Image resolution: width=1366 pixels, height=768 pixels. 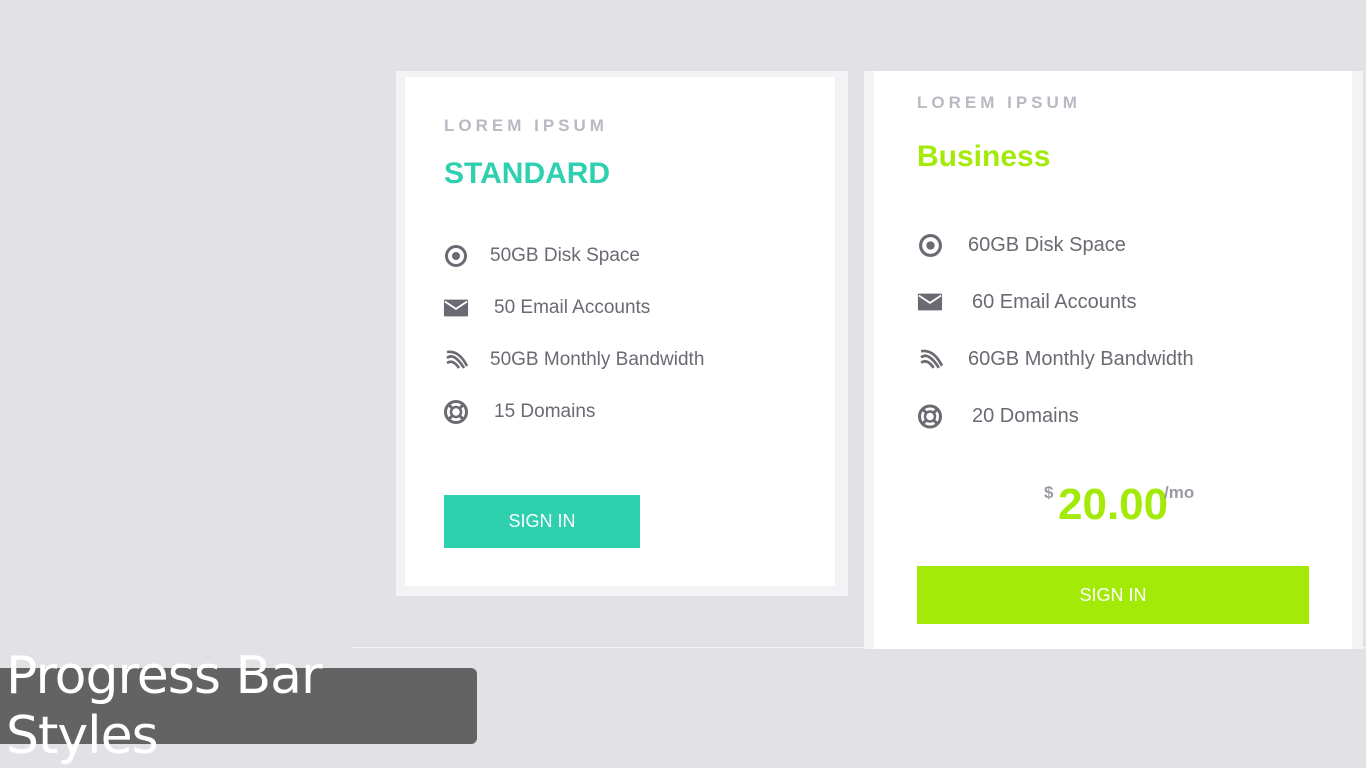 What do you see at coordinates (1049, 492) in the screenshot?
I see `price-currency: $` at bounding box center [1049, 492].